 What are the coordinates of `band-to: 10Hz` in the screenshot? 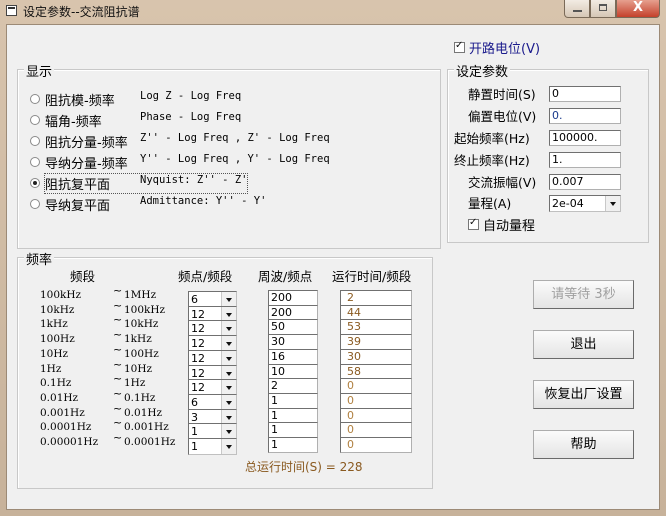 It's located at (138, 368).